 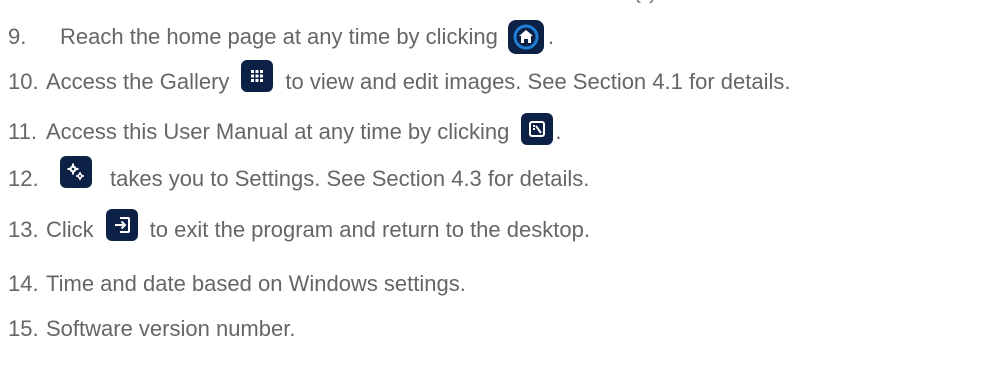 I want to click on item-text: Time and date based on Windows settings., so click(x=256, y=283).